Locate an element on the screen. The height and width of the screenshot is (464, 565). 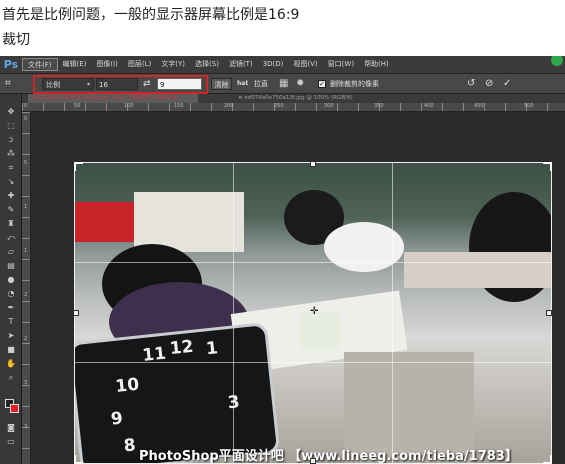
ruler-number: 50 is located at coordinates (77, 106).